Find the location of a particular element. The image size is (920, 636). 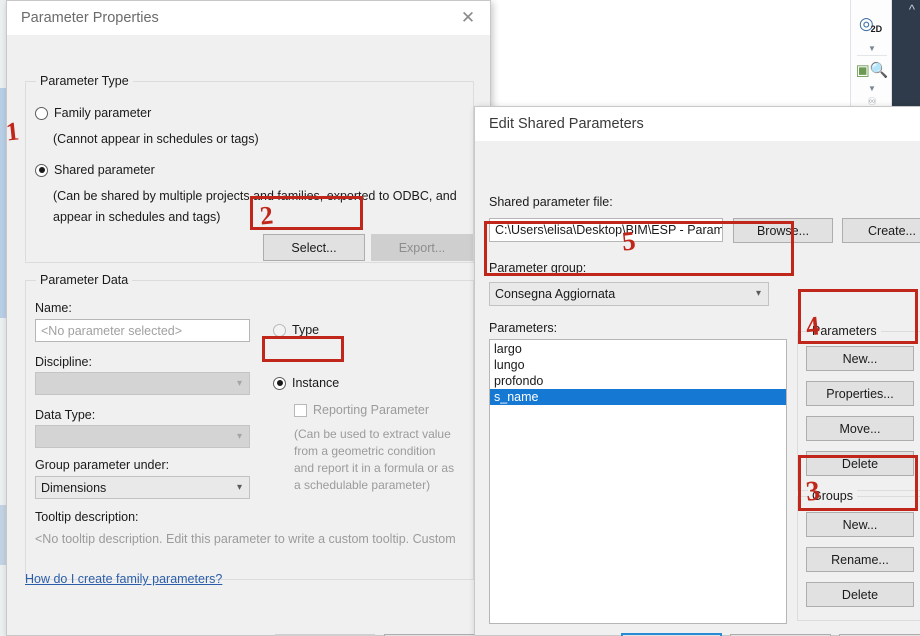

zoom-2d-icon: ◎2D is located at coordinates (872, 24).